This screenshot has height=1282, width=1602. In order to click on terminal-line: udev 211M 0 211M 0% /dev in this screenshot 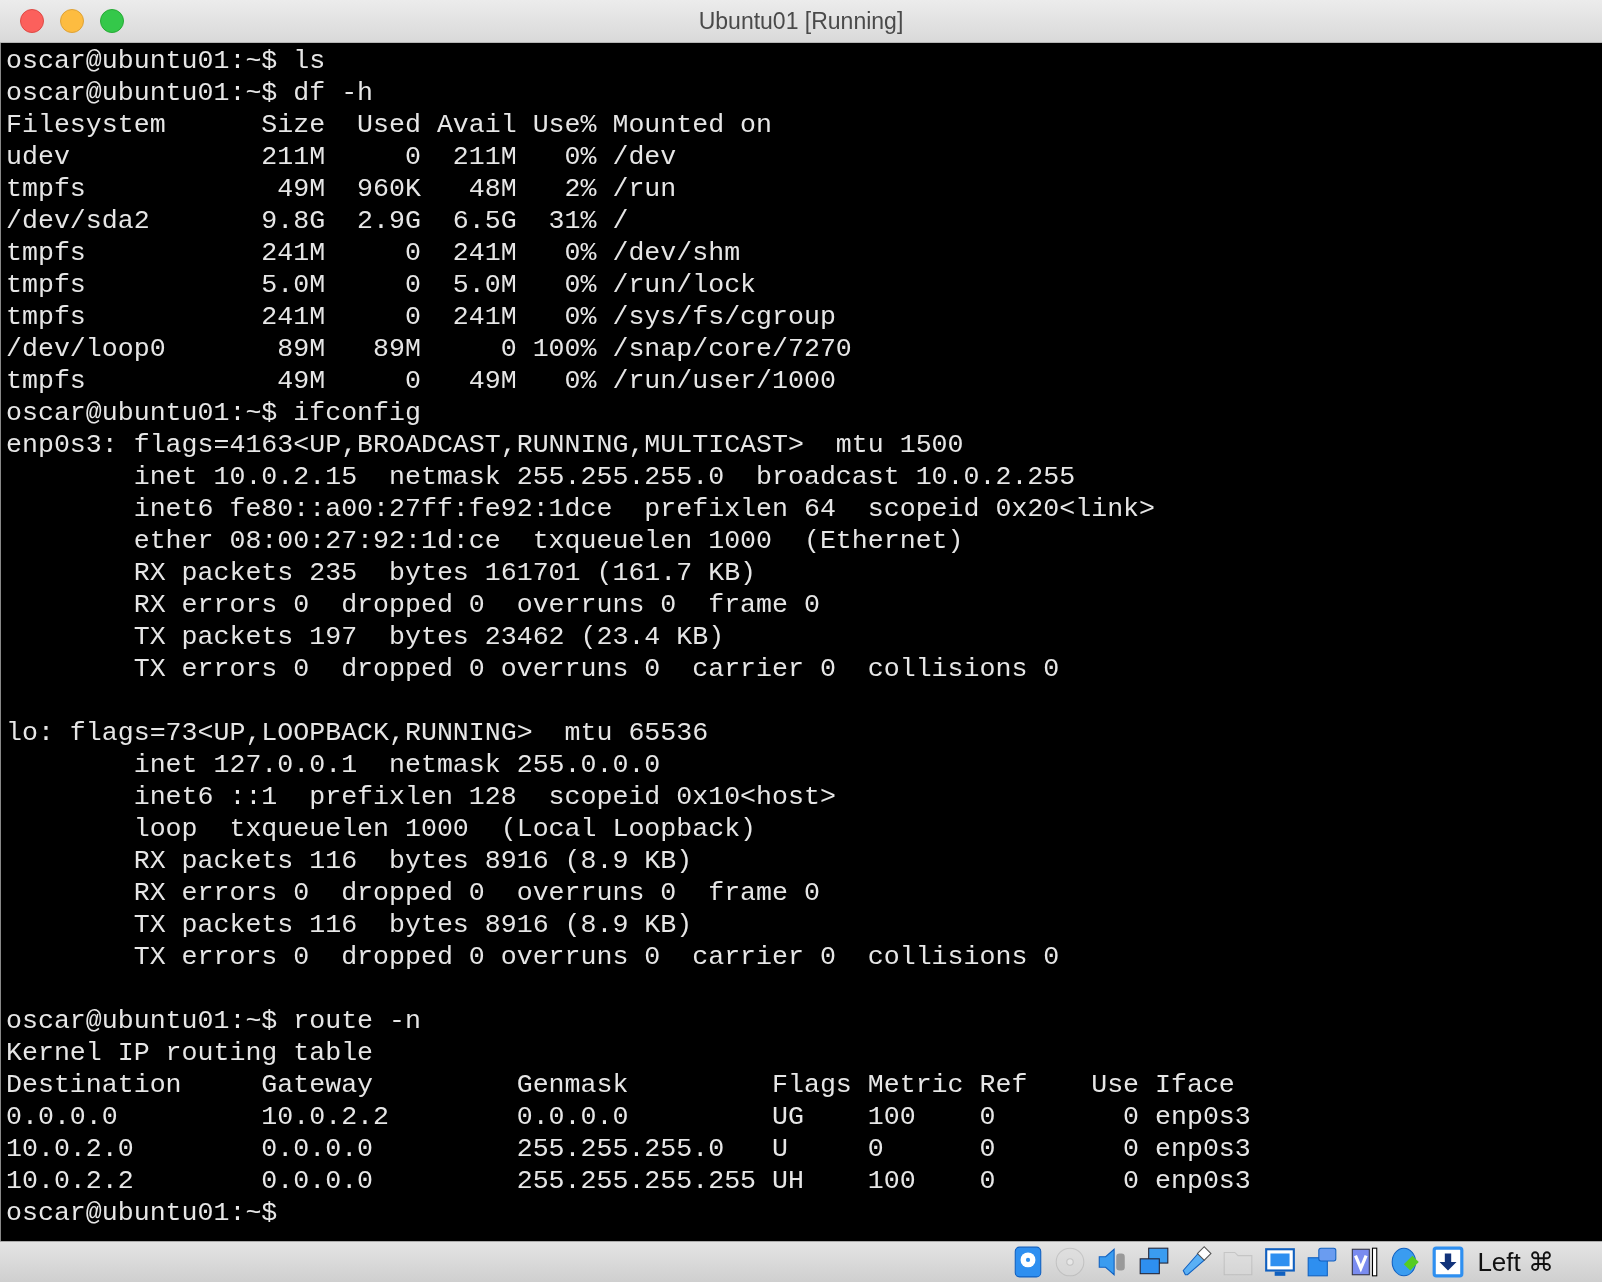, I will do `click(342, 157)`.